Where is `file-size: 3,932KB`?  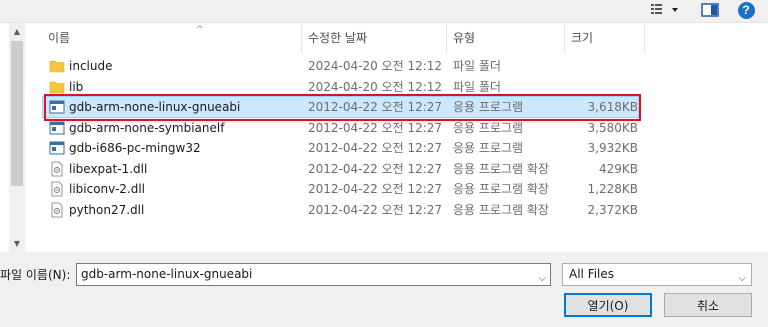 file-size: 3,932KB is located at coordinates (612, 148).